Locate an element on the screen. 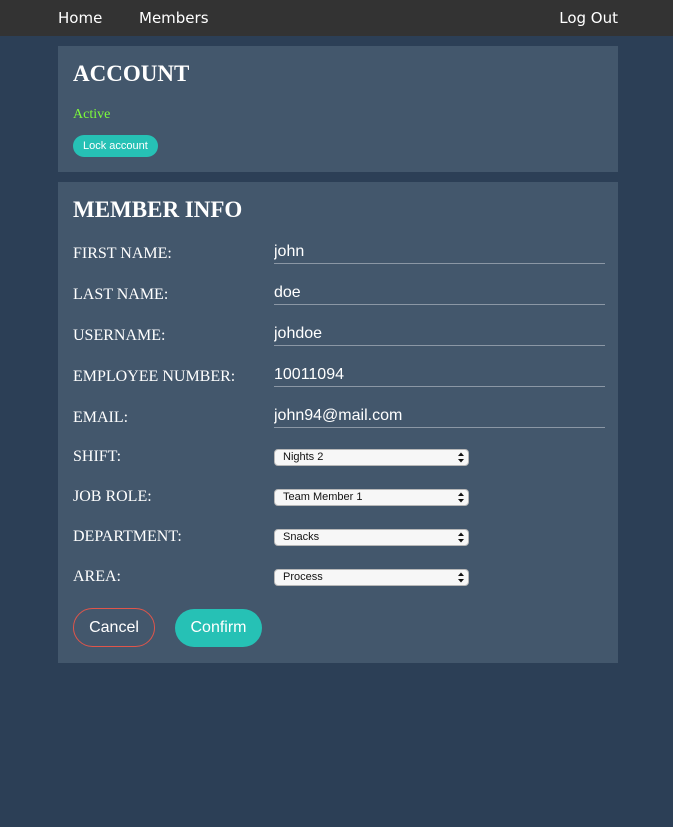 Image resolution: width=673 pixels, height=827 pixels. job-role-select-value: Team Member 1 is located at coordinates (323, 497).